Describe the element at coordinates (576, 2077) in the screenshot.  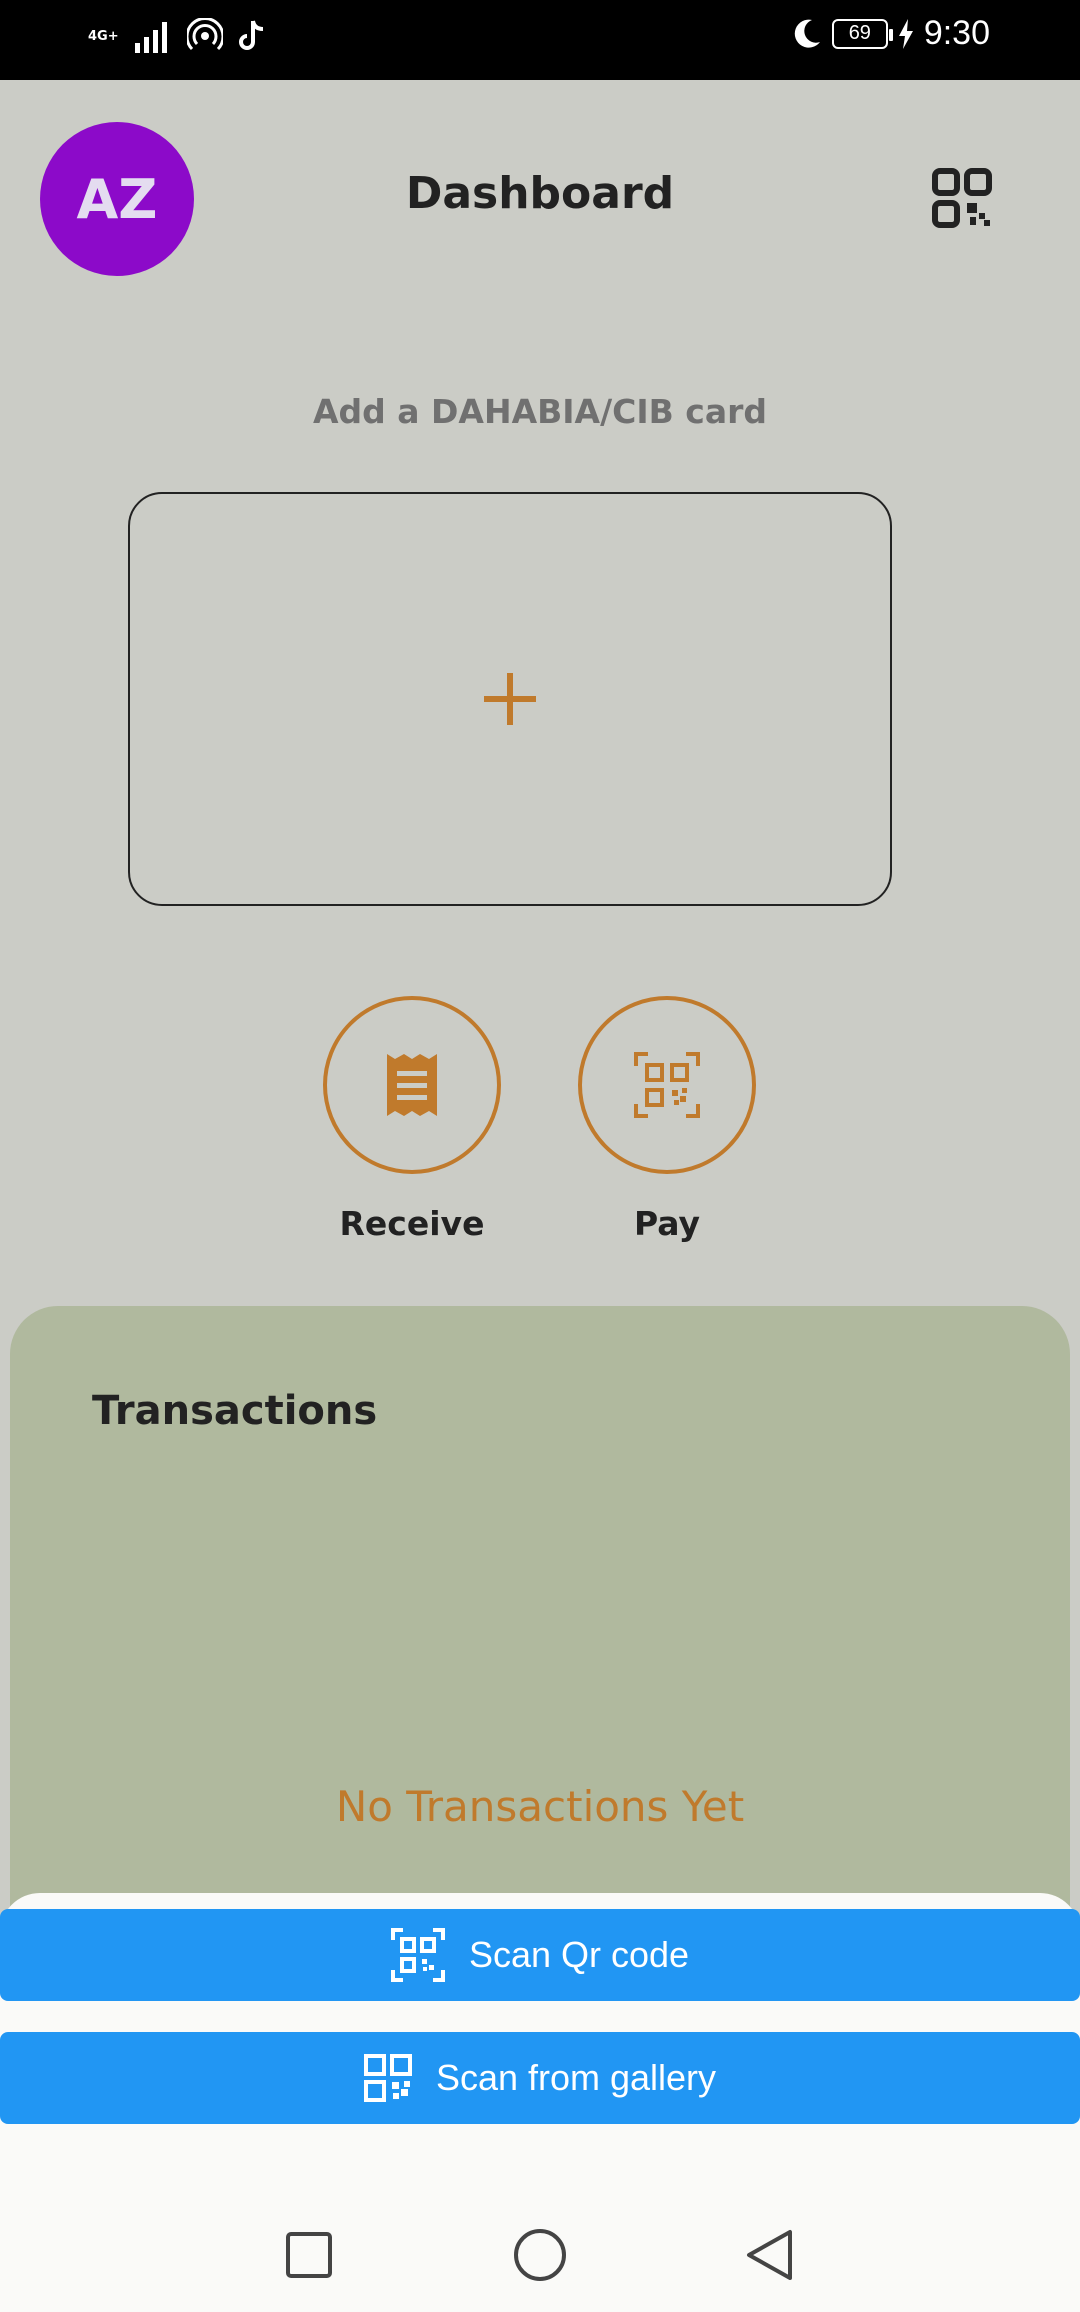
I see `scan-gallery-label: Scan from gallery` at that location.